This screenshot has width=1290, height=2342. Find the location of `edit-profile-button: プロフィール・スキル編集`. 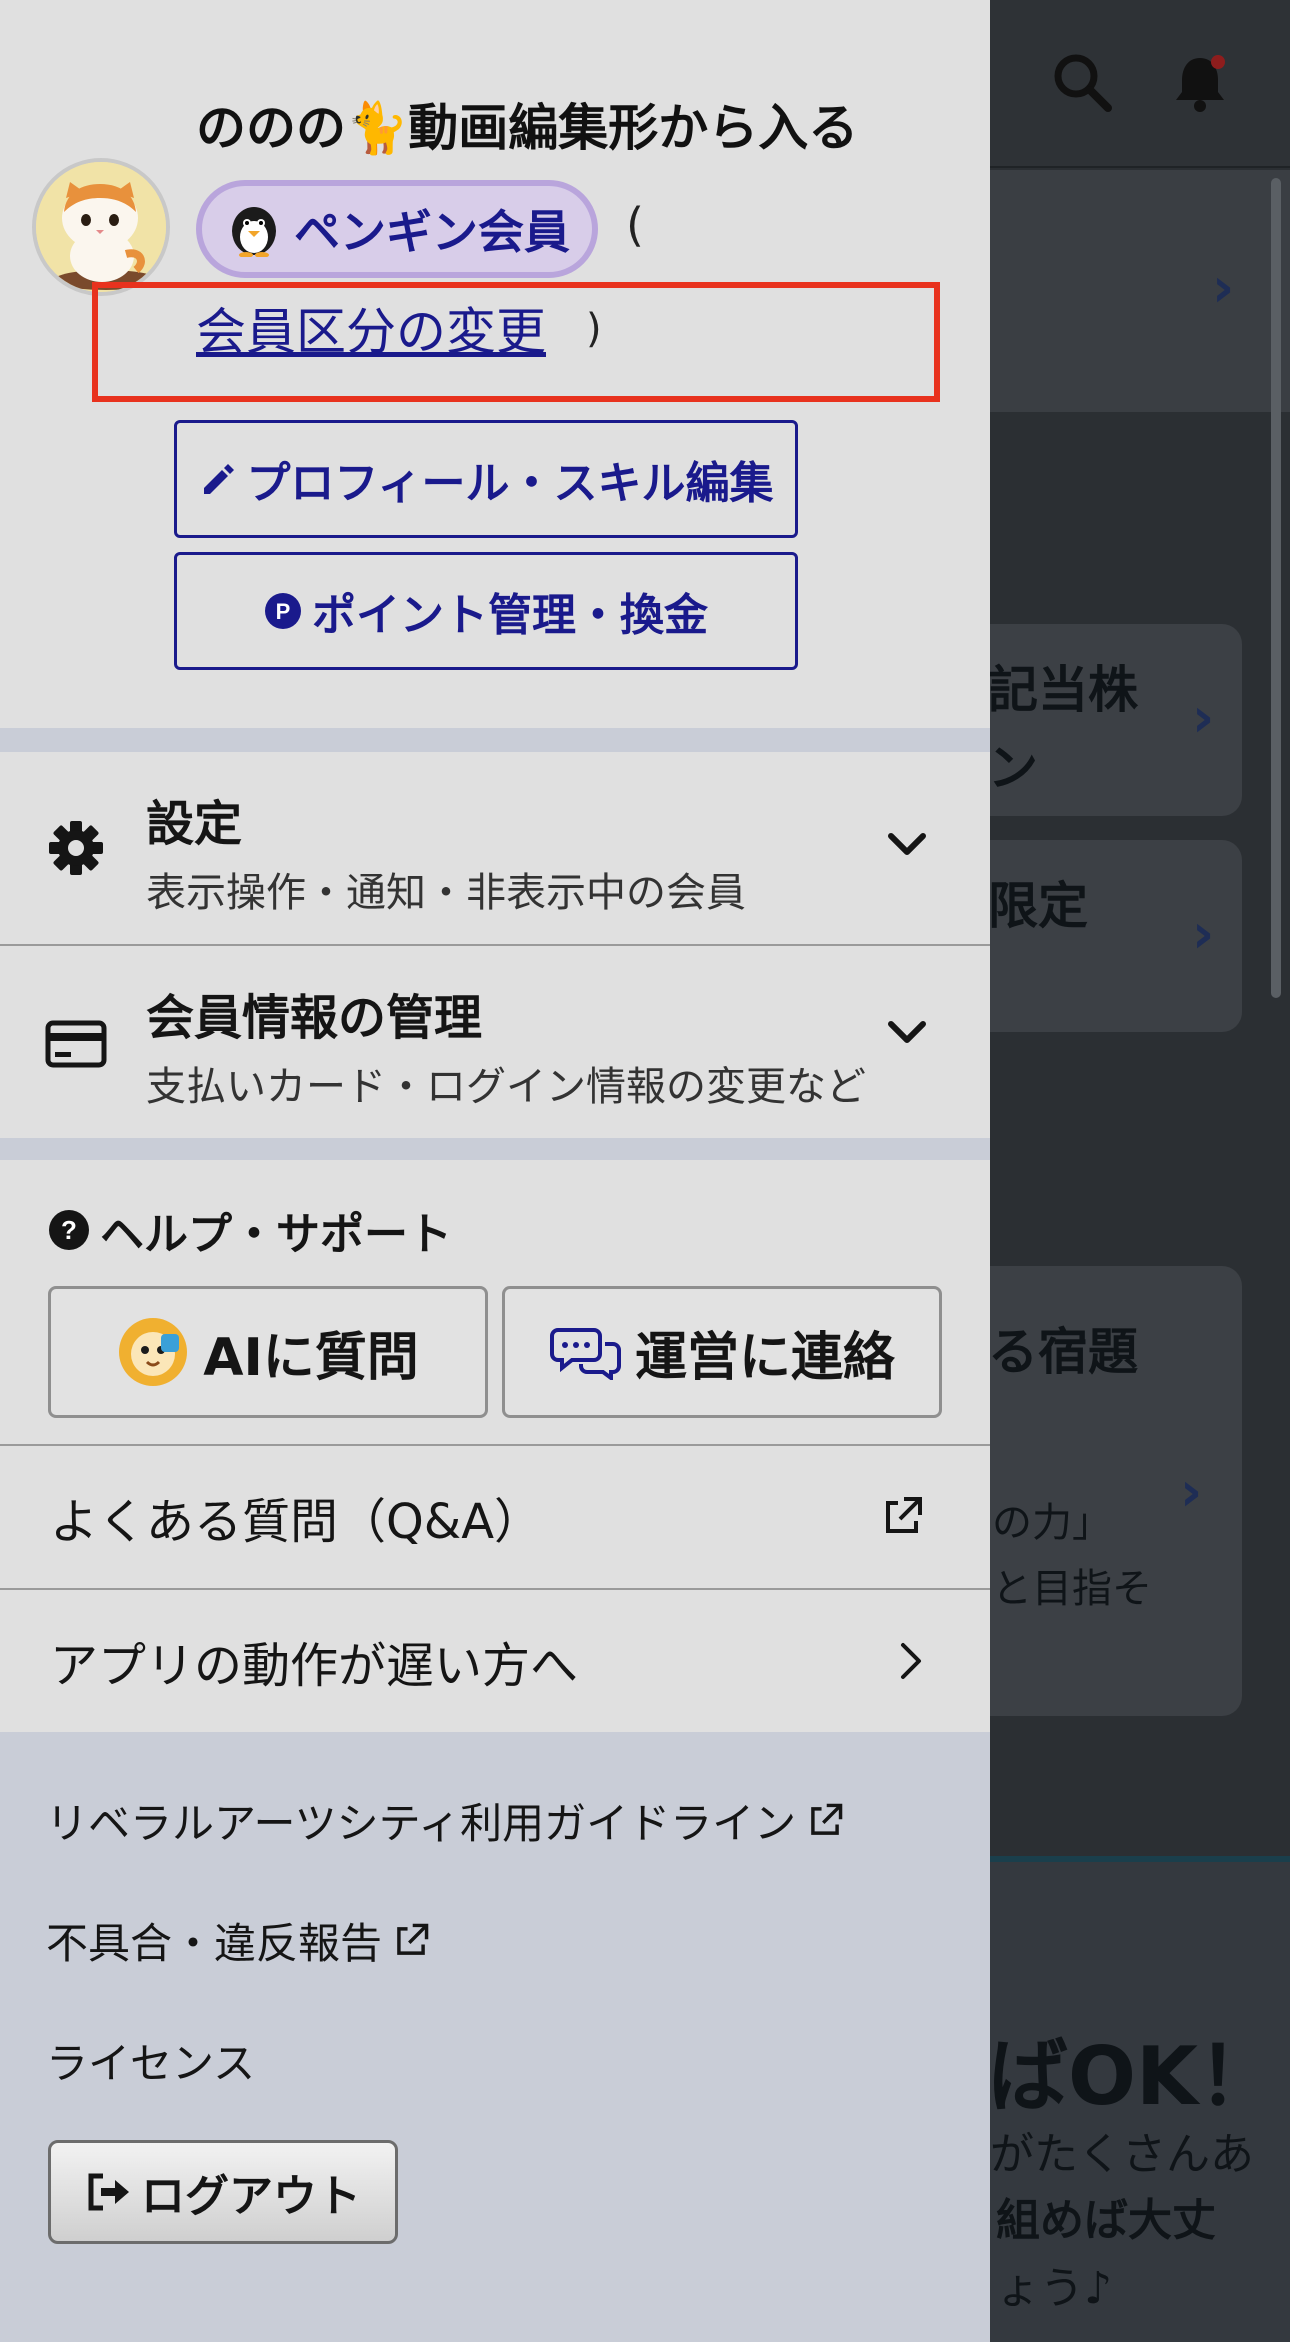

edit-profile-button: プロフィール・スキル編集 is located at coordinates (486, 479).